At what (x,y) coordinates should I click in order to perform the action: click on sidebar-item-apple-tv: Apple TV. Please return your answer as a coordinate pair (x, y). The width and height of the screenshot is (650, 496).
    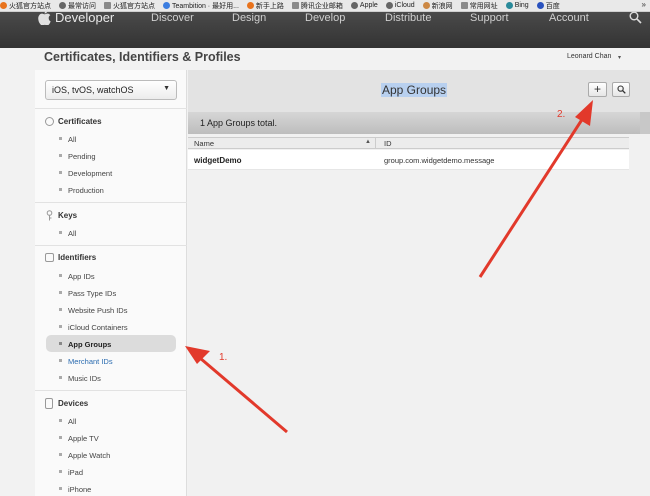
    Looking at the image, I should click on (83, 438).